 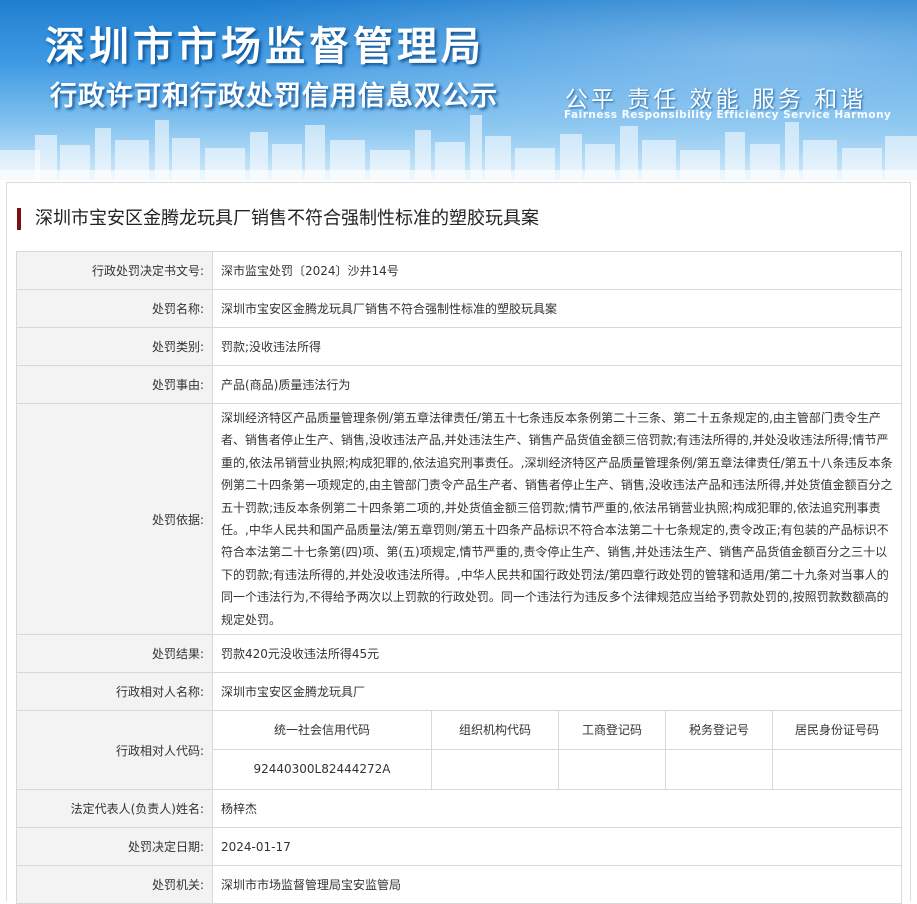 I want to click on label-authority: 处罚机关:, so click(x=114, y=884).